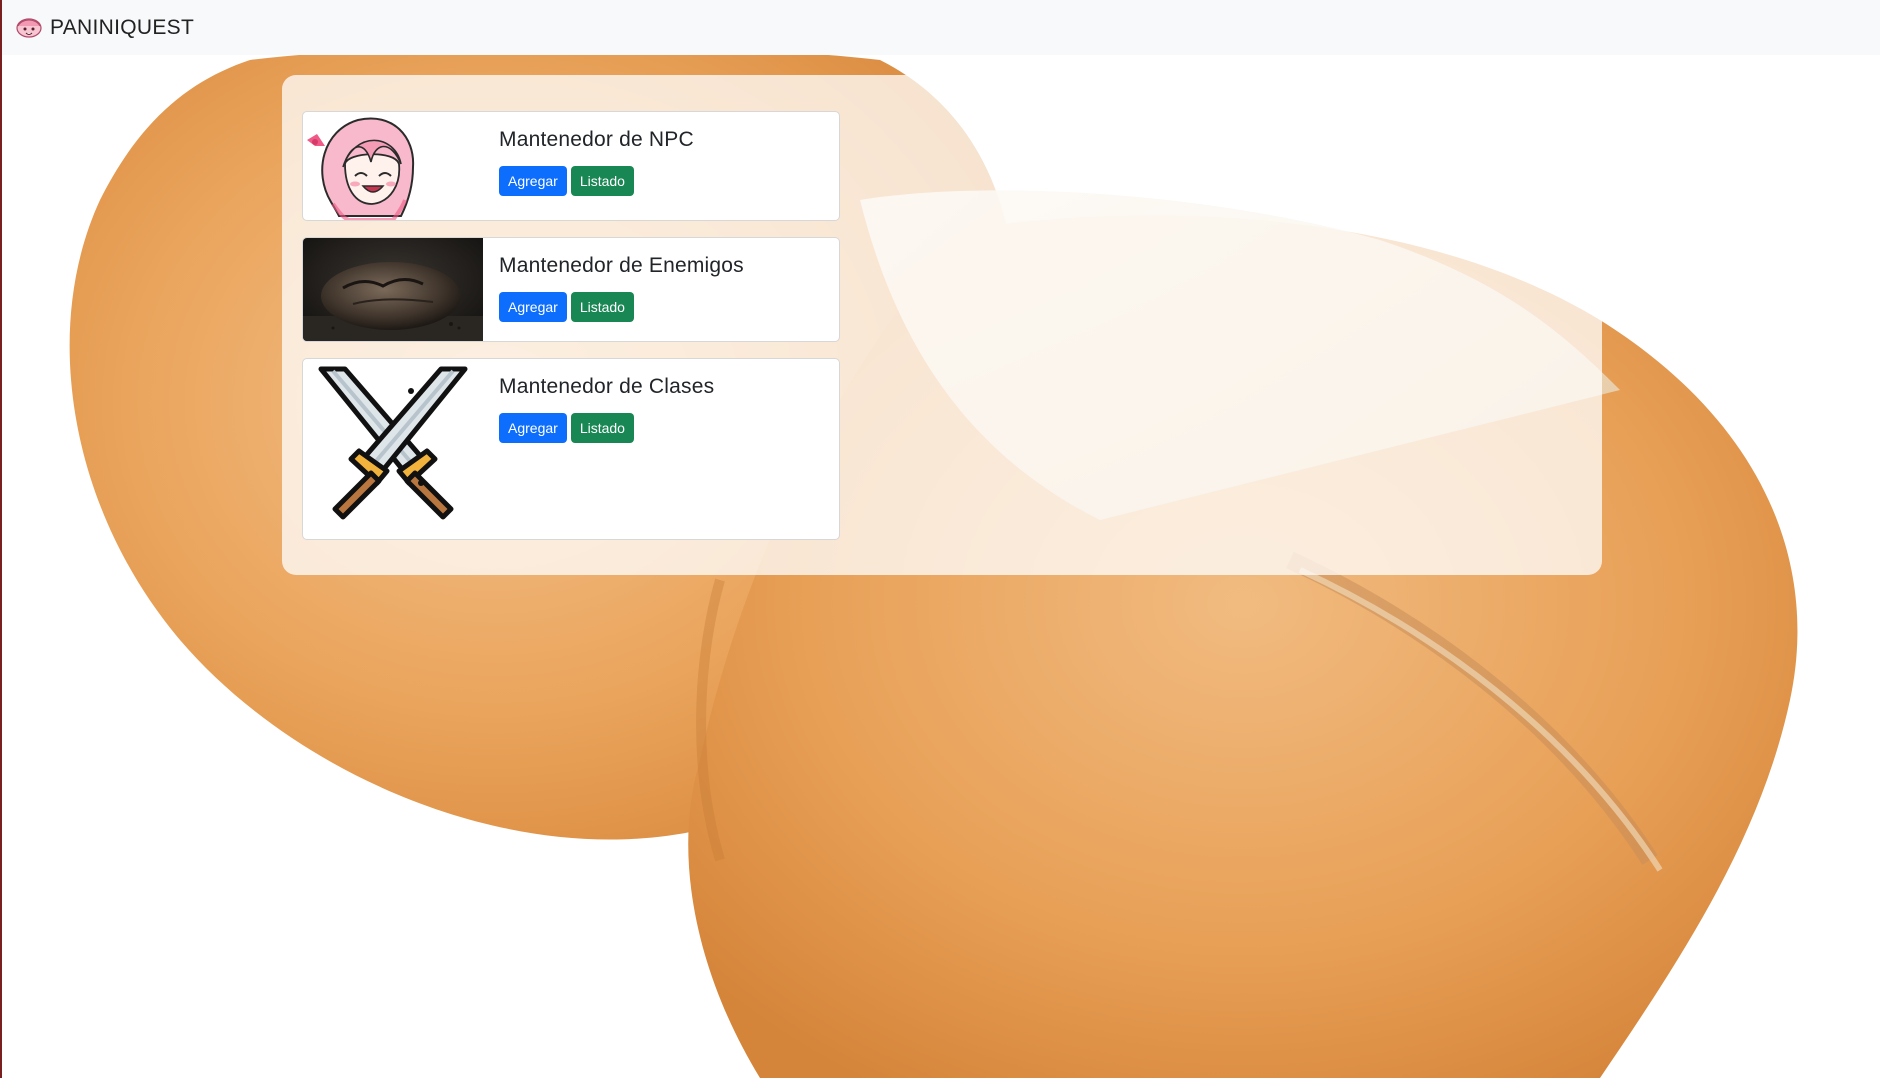  What do you see at coordinates (602, 428) in the screenshot?
I see `classes-list-button: Listado` at bounding box center [602, 428].